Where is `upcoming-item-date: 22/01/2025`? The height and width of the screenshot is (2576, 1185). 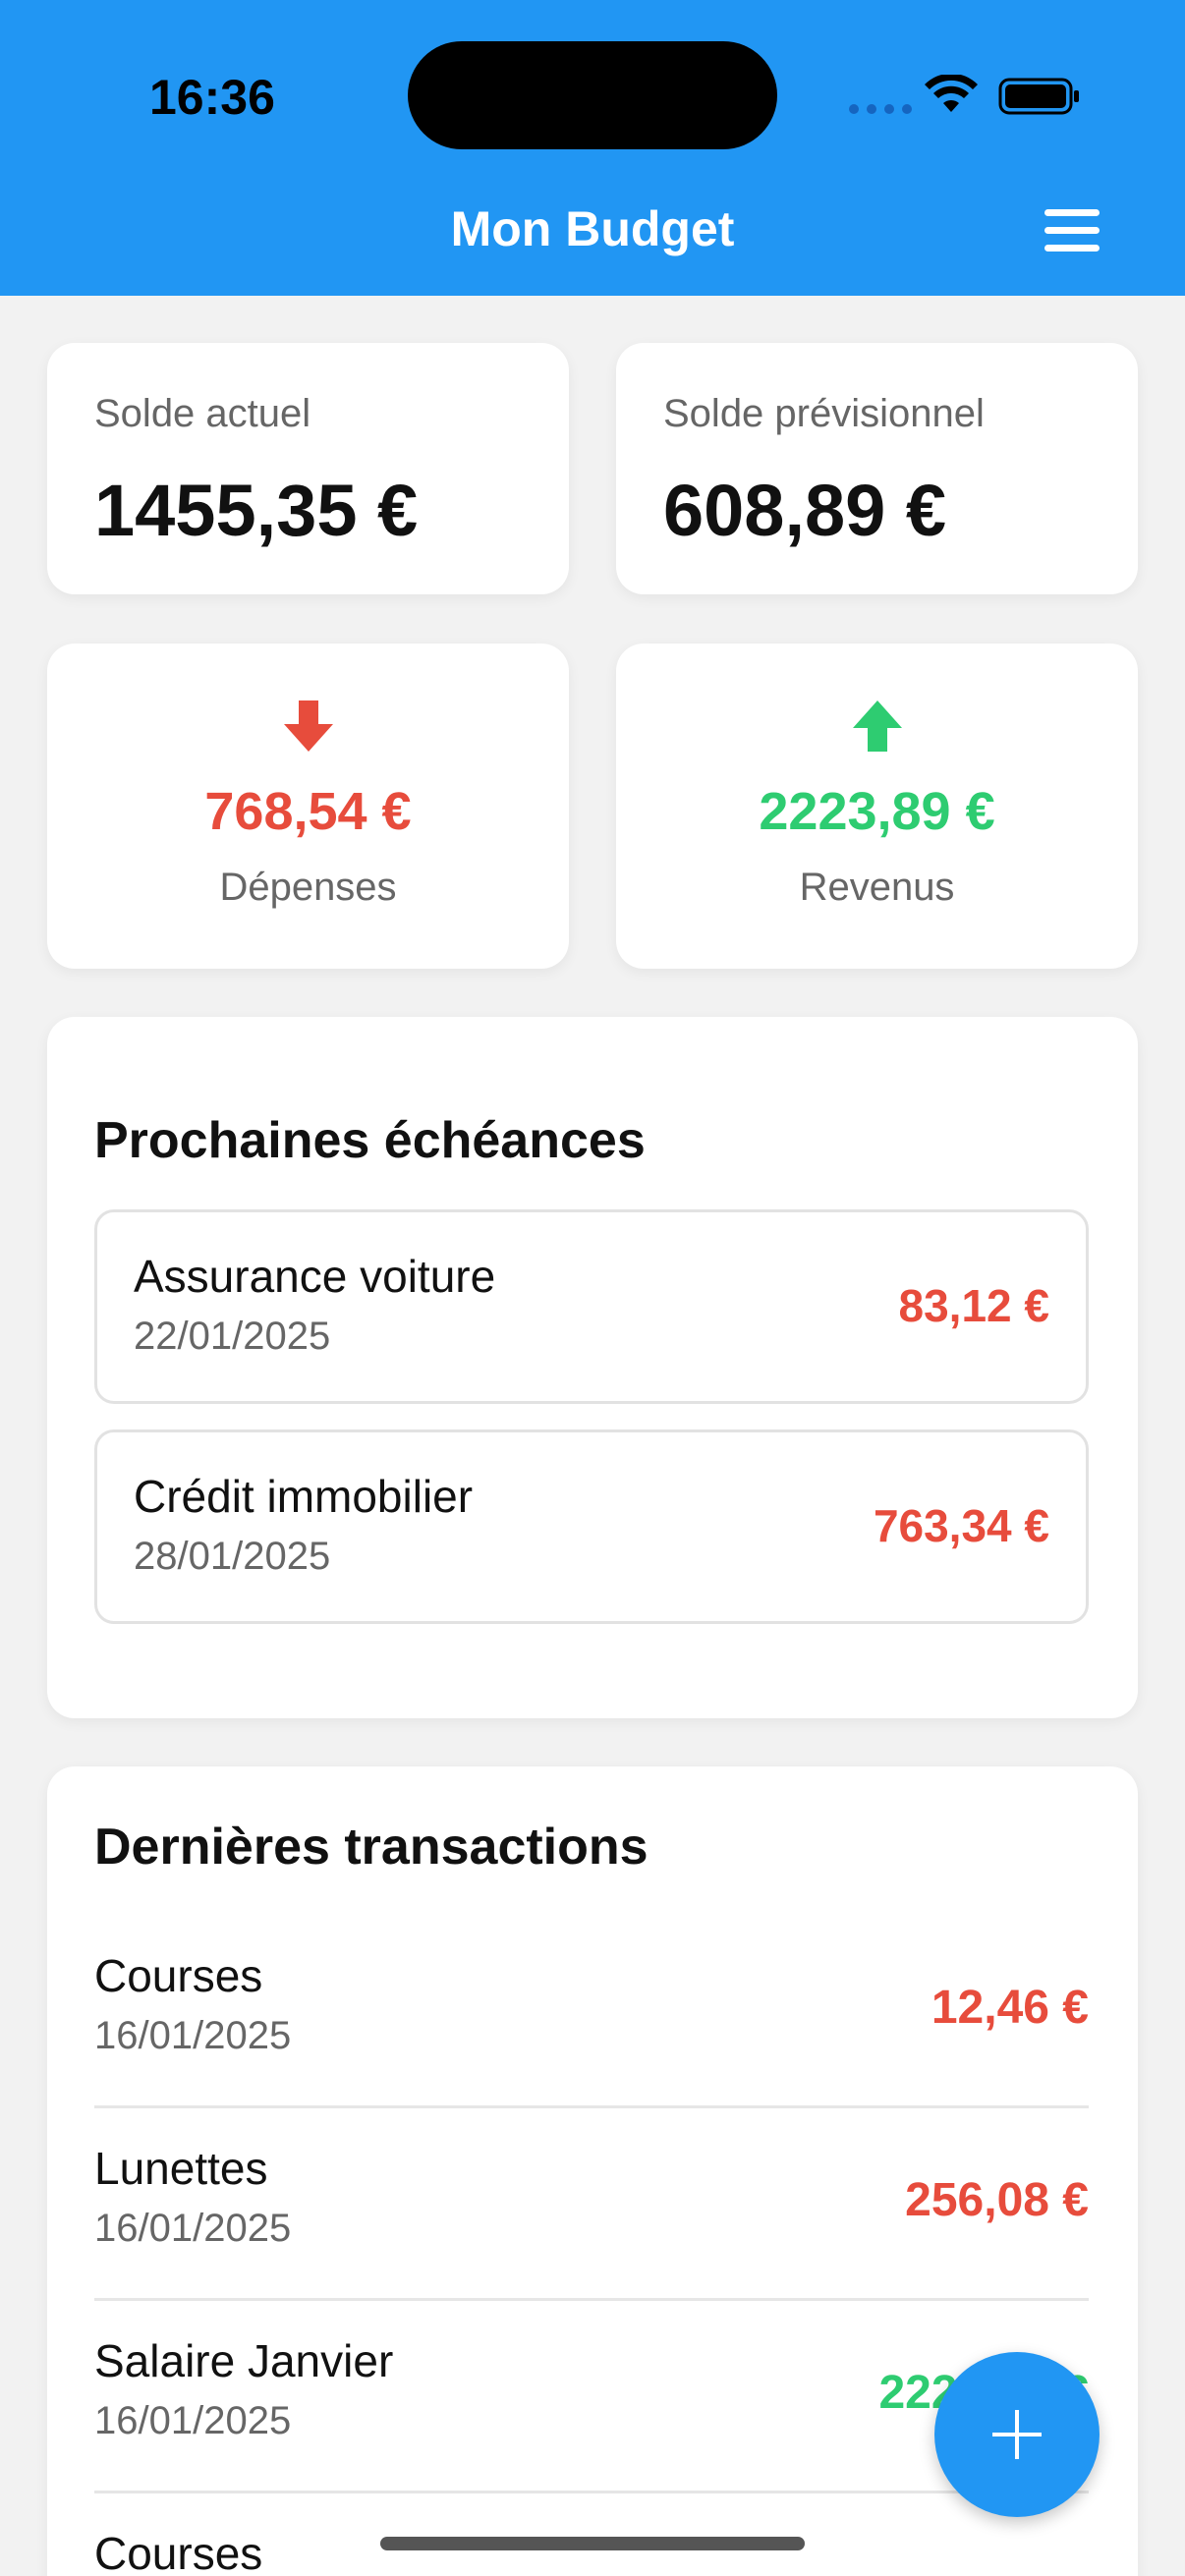
upcoming-item-date: 22/01/2025 is located at coordinates (232, 1336).